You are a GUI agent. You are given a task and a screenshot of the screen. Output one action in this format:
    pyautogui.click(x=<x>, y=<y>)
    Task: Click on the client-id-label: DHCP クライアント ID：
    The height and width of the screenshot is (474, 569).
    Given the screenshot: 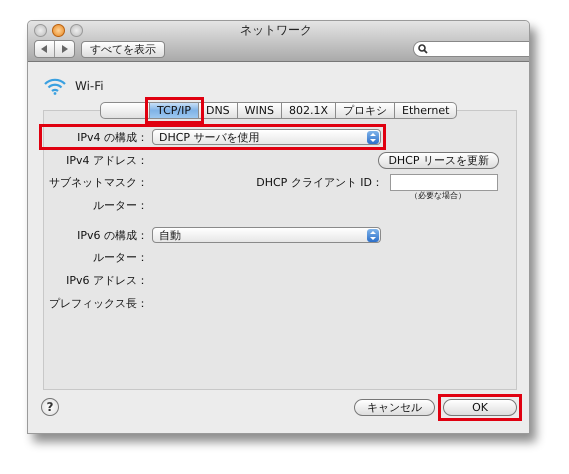 What is the action you would take?
    pyautogui.click(x=320, y=182)
    